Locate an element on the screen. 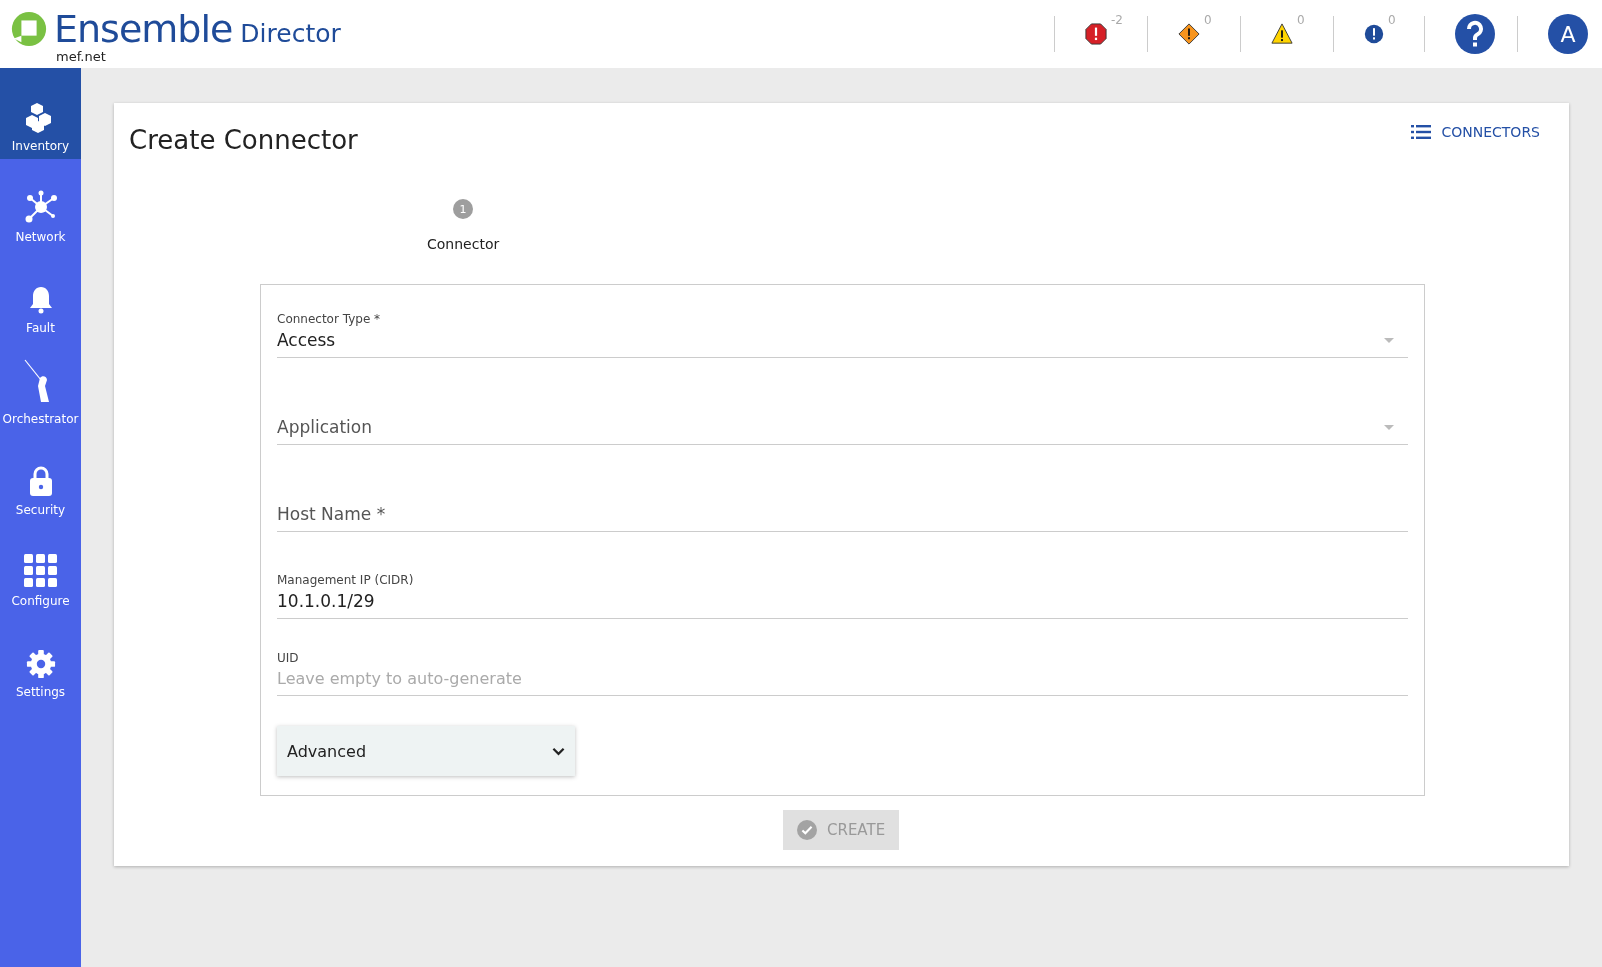  alert-count: -2 is located at coordinates (1117, 20).